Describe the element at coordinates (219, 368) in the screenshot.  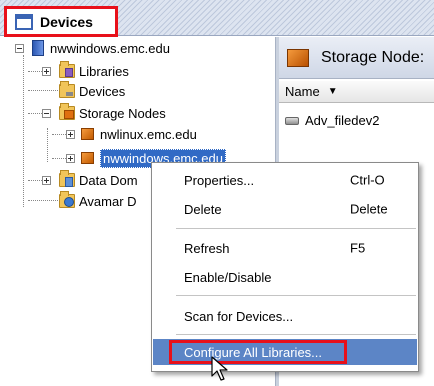
I see `mouse-pointer-icon` at that location.